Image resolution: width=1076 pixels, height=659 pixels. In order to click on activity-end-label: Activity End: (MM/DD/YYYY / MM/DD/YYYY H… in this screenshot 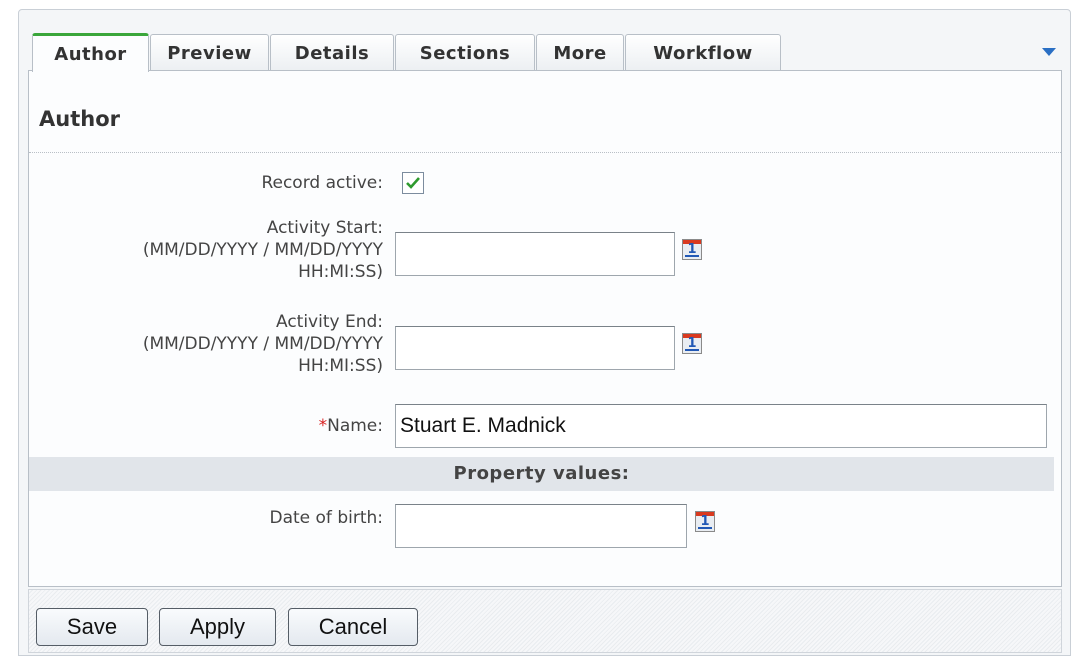, I will do `click(263, 344)`.